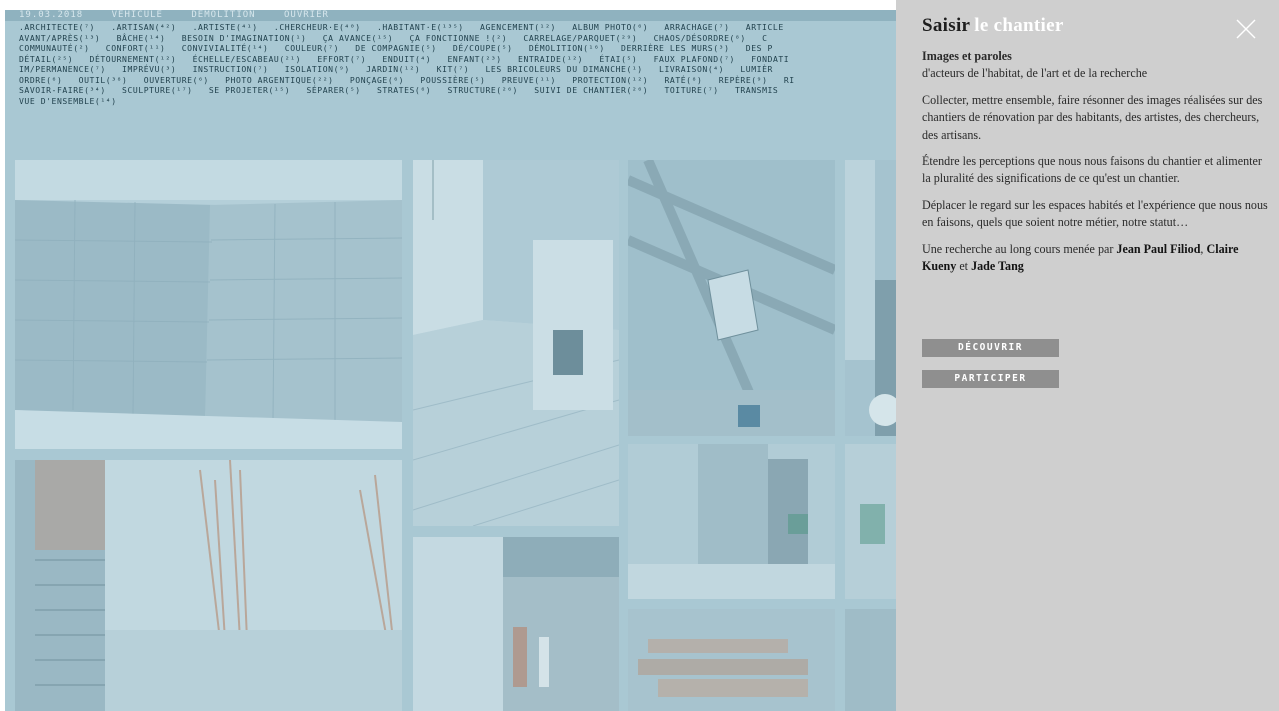  Describe the element at coordinates (62, 90) in the screenshot. I see `tag-link: SAVOIR-FAIRE(³⁴)` at that location.